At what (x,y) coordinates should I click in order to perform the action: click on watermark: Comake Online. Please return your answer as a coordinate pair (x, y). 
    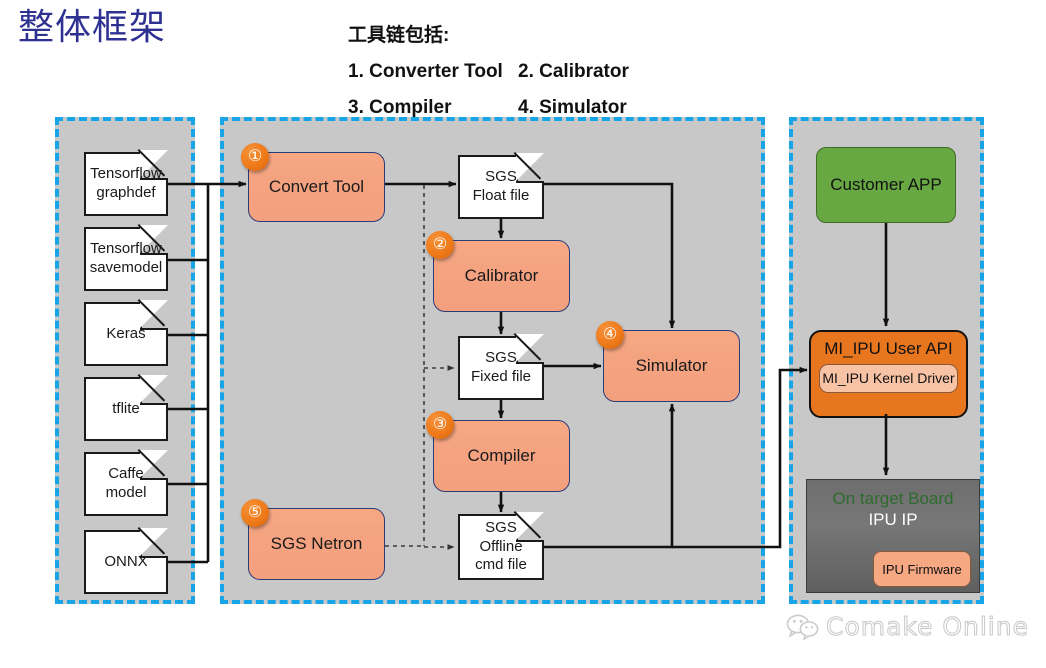
    Looking at the image, I should click on (907, 627).